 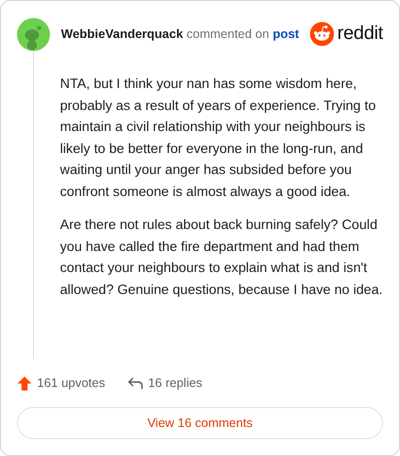 I want to click on brand-name: reddit, so click(x=360, y=34).